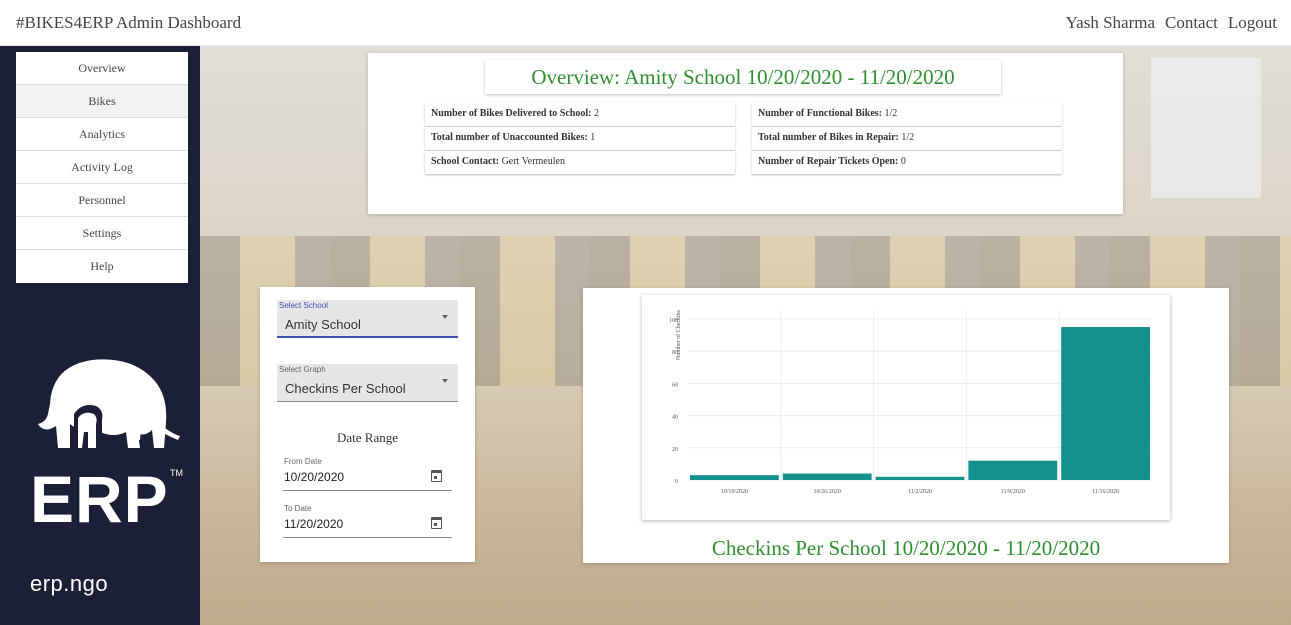 This screenshot has width=1291, height=625. What do you see at coordinates (675, 418) in the screenshot?
I see `y-tick-label: 40` at bounding box center [675, 418].